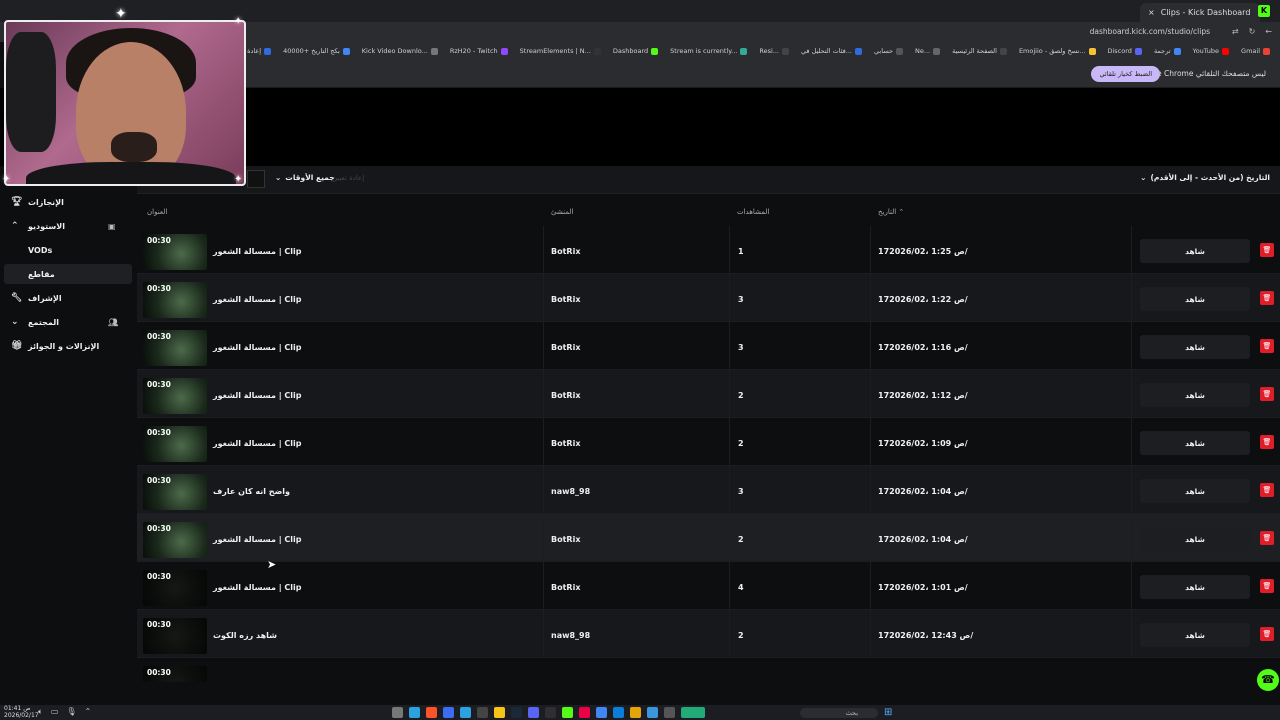  What do you see at coordinates (636, 51) in the screenshot?
I see `bookmark-item: Dashboard` at bounding box center [636, 51].